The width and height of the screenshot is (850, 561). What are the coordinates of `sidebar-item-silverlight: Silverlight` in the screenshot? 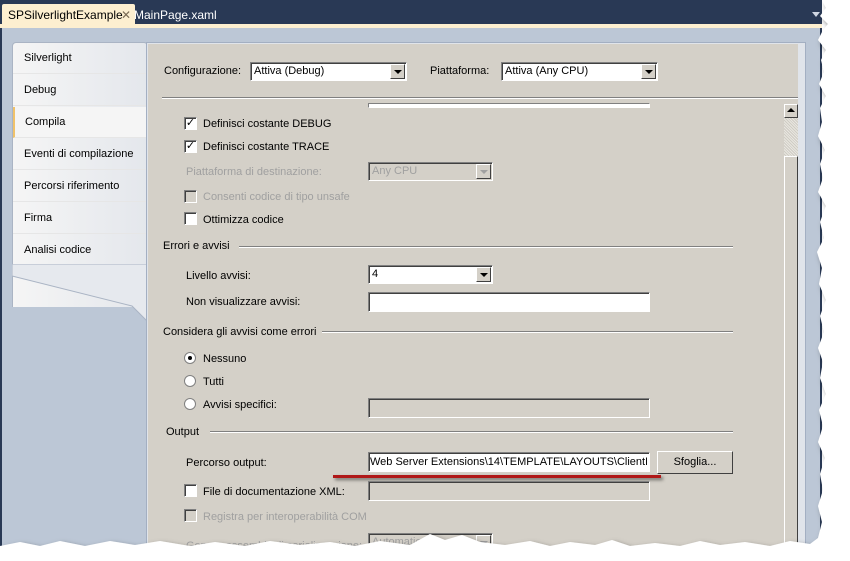 It's located at (80, 58).